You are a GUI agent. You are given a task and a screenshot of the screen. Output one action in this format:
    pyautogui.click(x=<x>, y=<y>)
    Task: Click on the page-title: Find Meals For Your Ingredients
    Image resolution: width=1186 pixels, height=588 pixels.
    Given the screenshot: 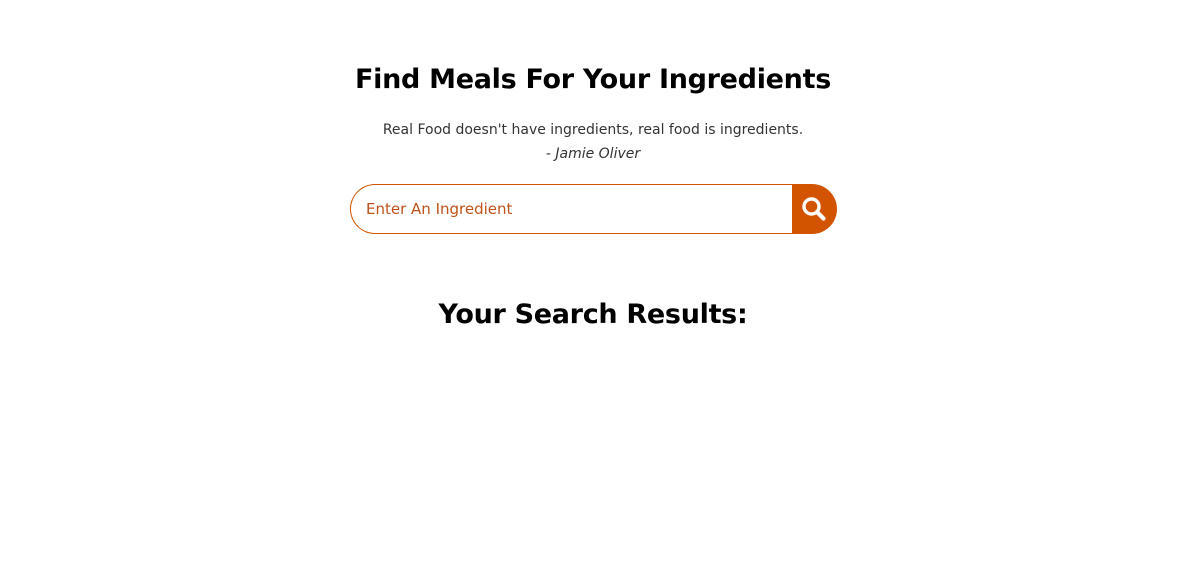 What is the action you would take?
    pyautogui.click(x=593, y=79)
    